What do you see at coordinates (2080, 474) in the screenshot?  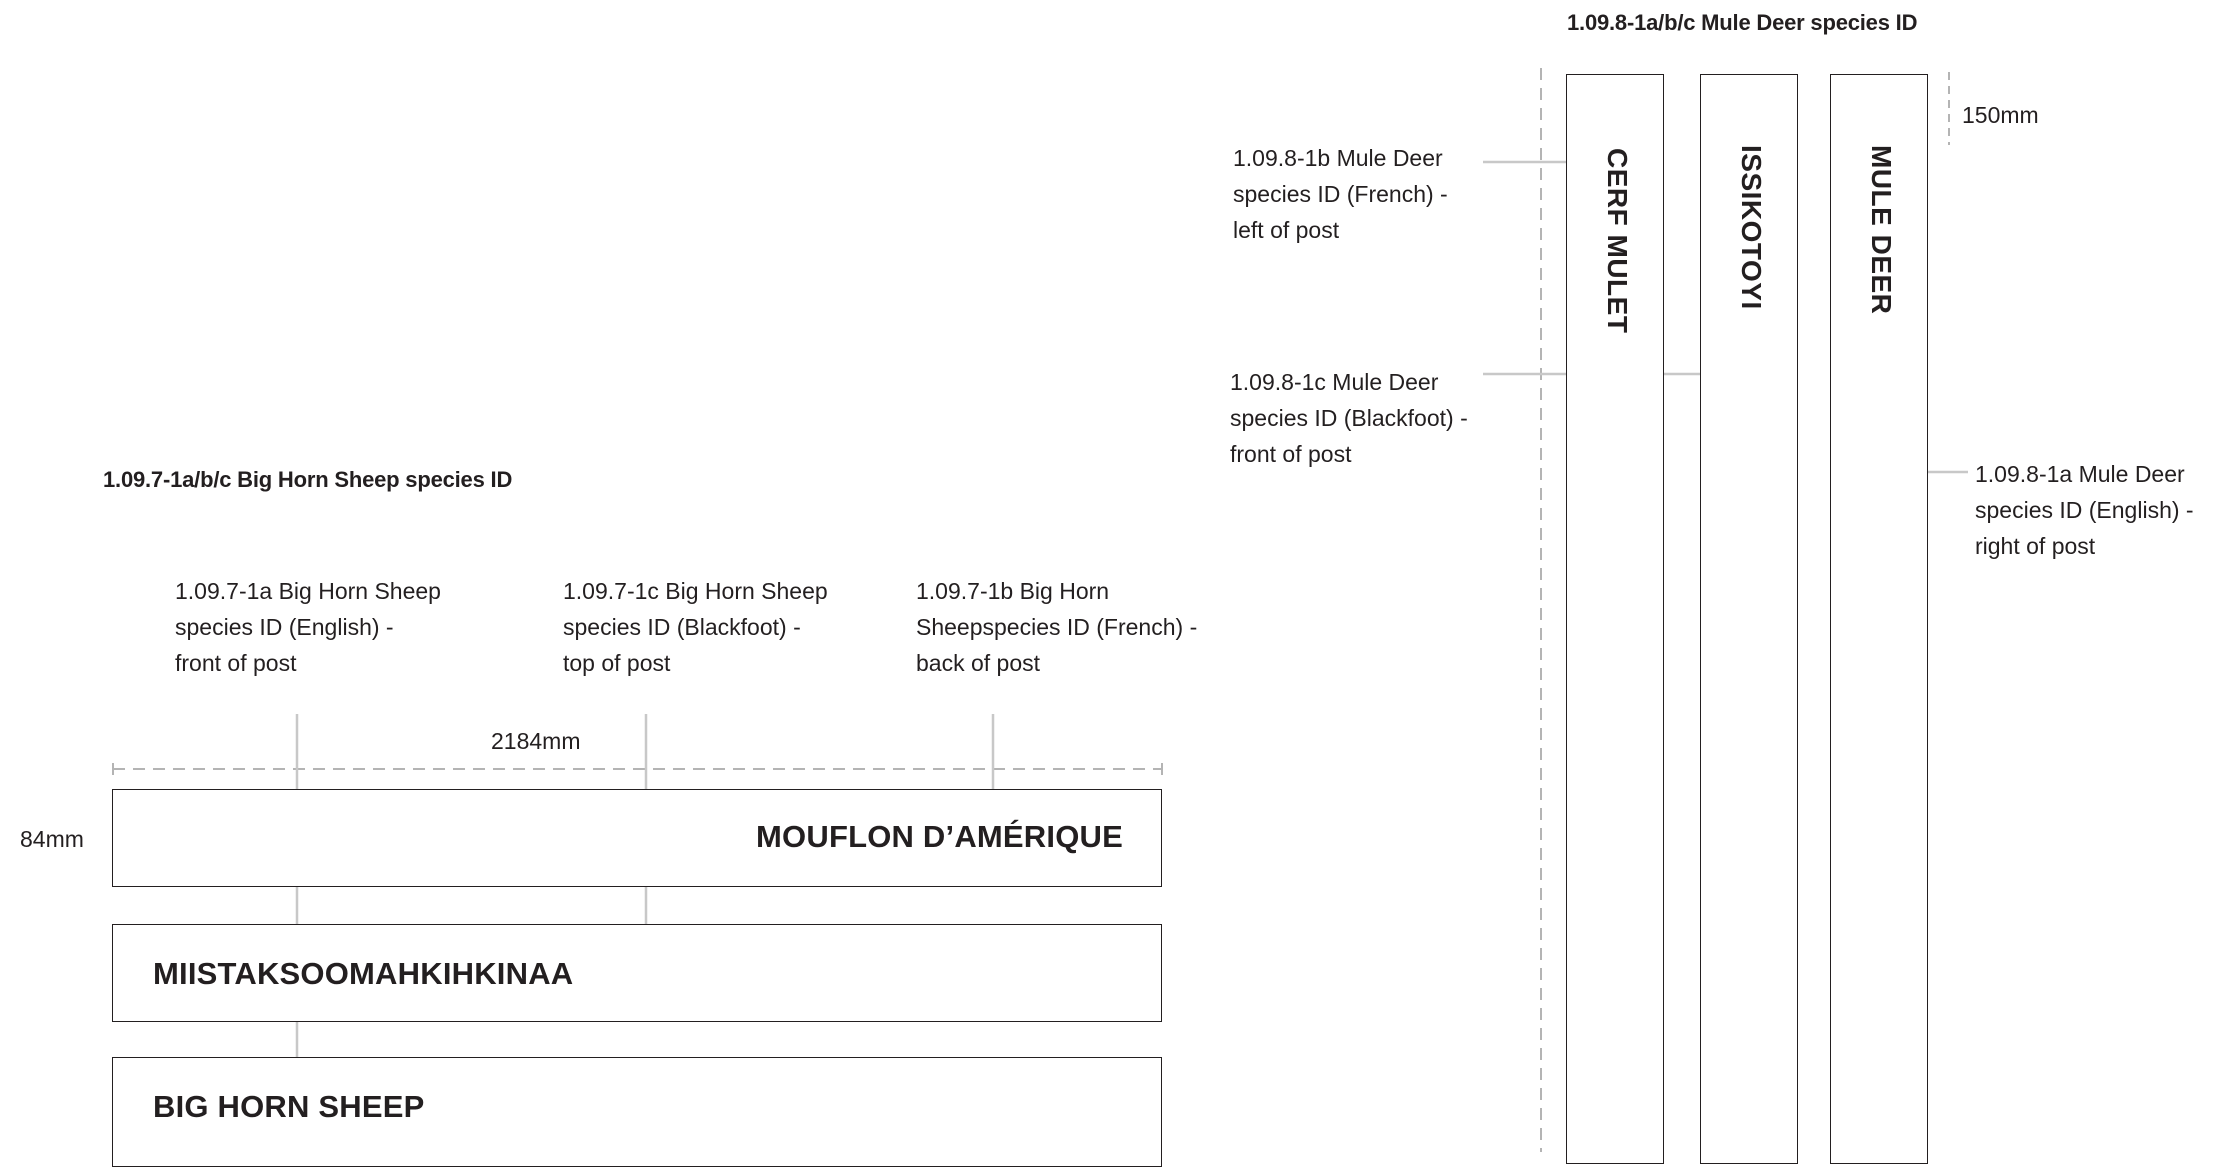 I see `callout-line: 1.09.8-1a Mule Deer` at bounding box center [2080, 474].